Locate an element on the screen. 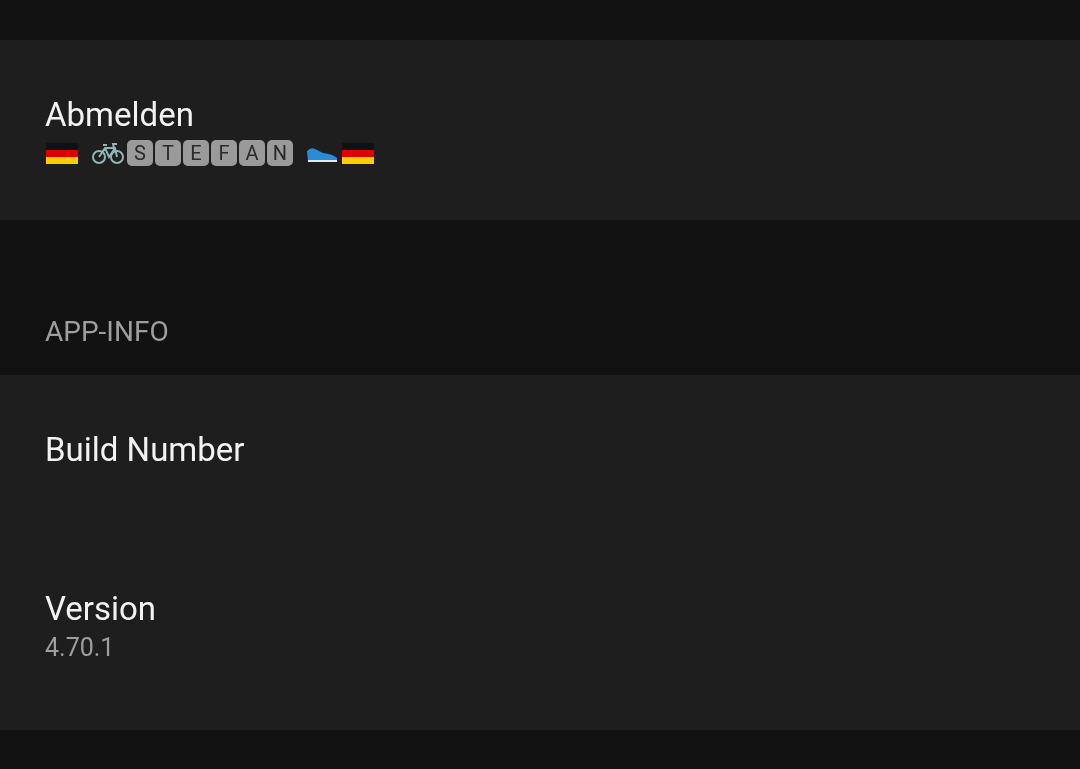  setting-title: Build Number is located at coordinates (145, 450).